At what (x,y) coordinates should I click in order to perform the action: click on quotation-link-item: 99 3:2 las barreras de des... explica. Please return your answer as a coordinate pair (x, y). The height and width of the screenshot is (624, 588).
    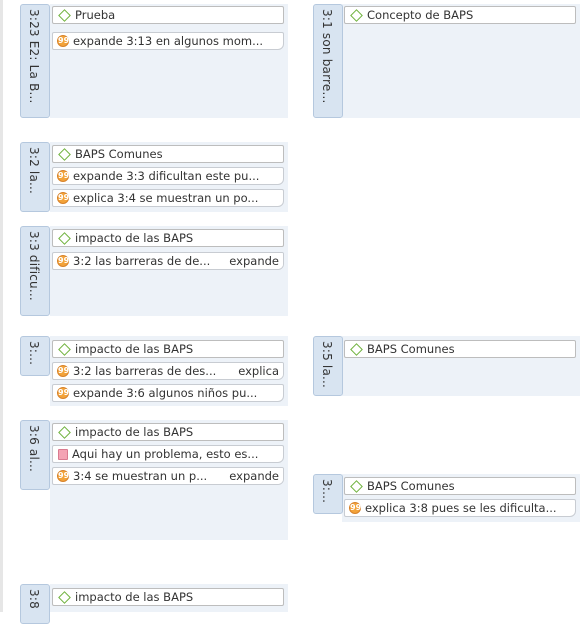
    Looking at the image, I should click on (168, 371).